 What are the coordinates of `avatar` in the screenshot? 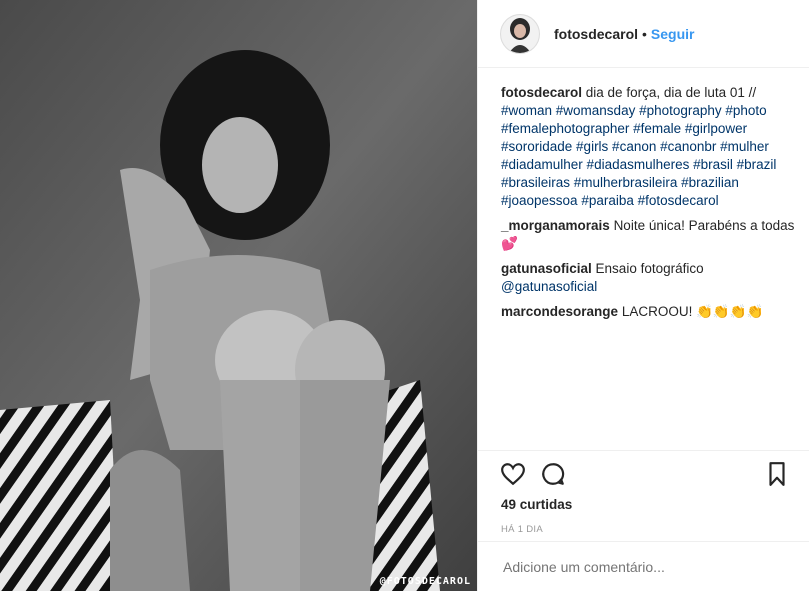 It's located at (520, 33).